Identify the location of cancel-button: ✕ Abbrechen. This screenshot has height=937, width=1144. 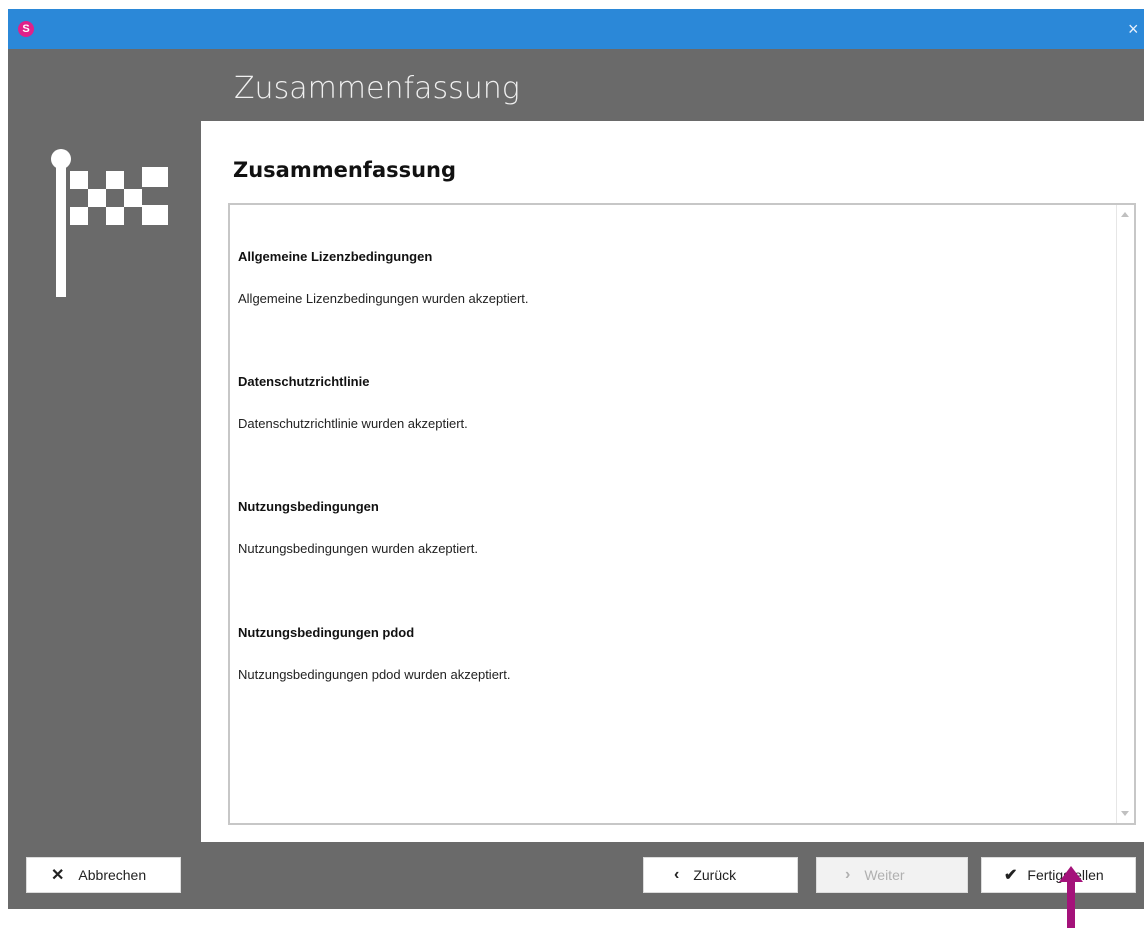
(103, 875).